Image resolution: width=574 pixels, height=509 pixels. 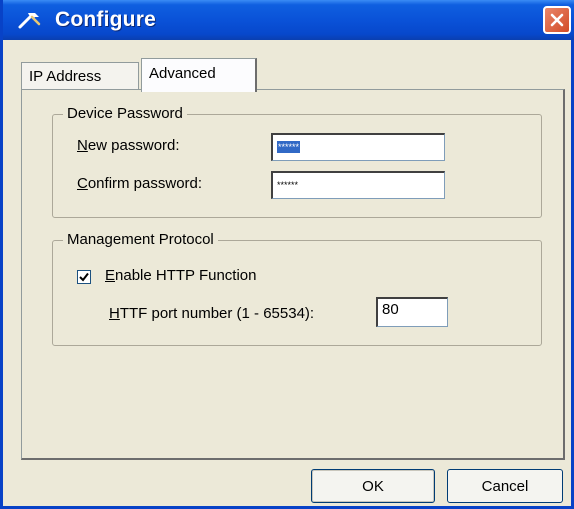 I want to click on new-password-value: ******, so click(x=289, y=147).